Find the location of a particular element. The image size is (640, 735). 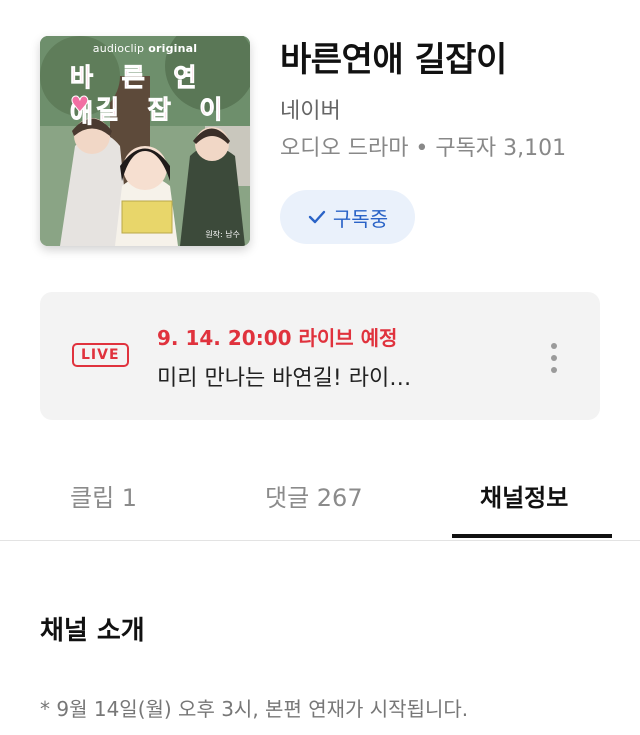

check-icon is located at coordinates (317, 217).